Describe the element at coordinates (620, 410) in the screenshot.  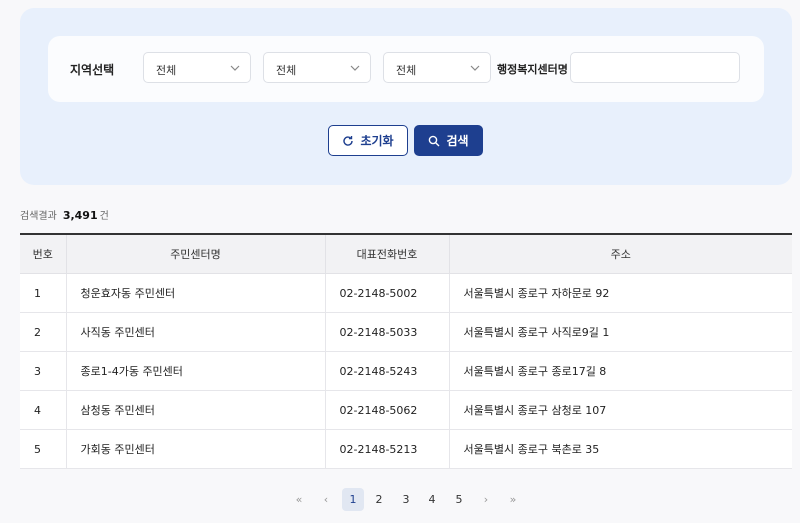
I see `cell-address: 서울특별시 종로구 삼청로 107` at that location.